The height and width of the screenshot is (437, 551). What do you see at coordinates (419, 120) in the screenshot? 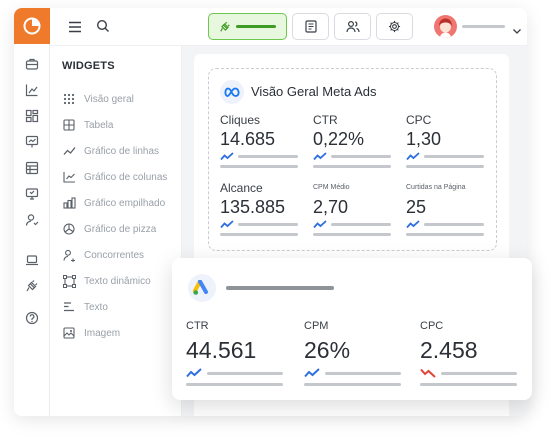
I see `metric-label: CPC` at bounding box center [419, 120].